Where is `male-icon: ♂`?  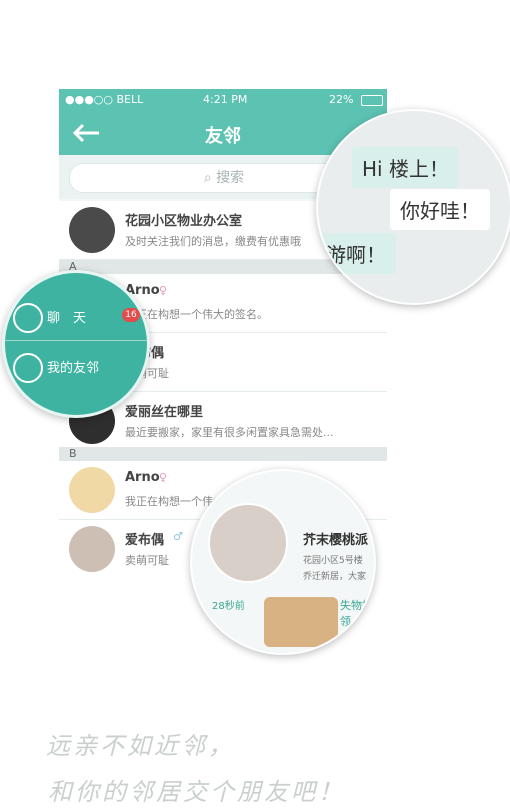
male-icon: ♂ is located at coordinates (178, 536).